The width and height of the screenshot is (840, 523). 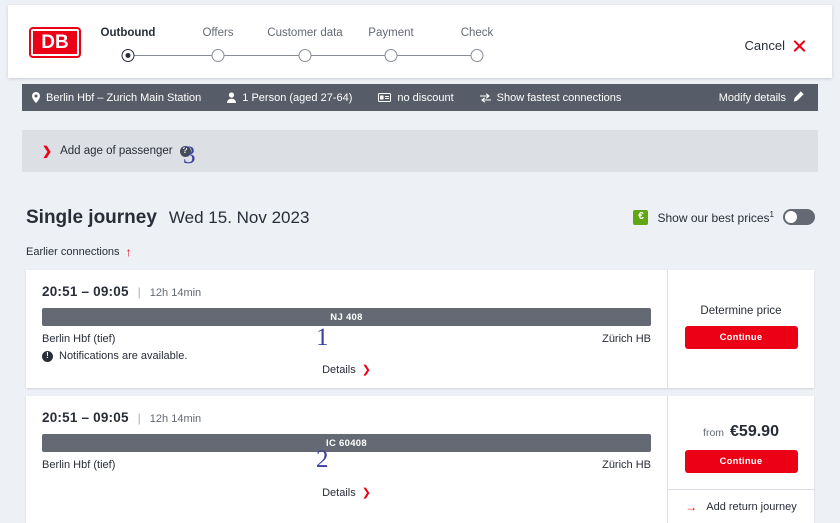 What do you see at coordinates (771, 214) in the screenshot?
I see `best-prices-footnote: 1` at bounding box center [771, 214].